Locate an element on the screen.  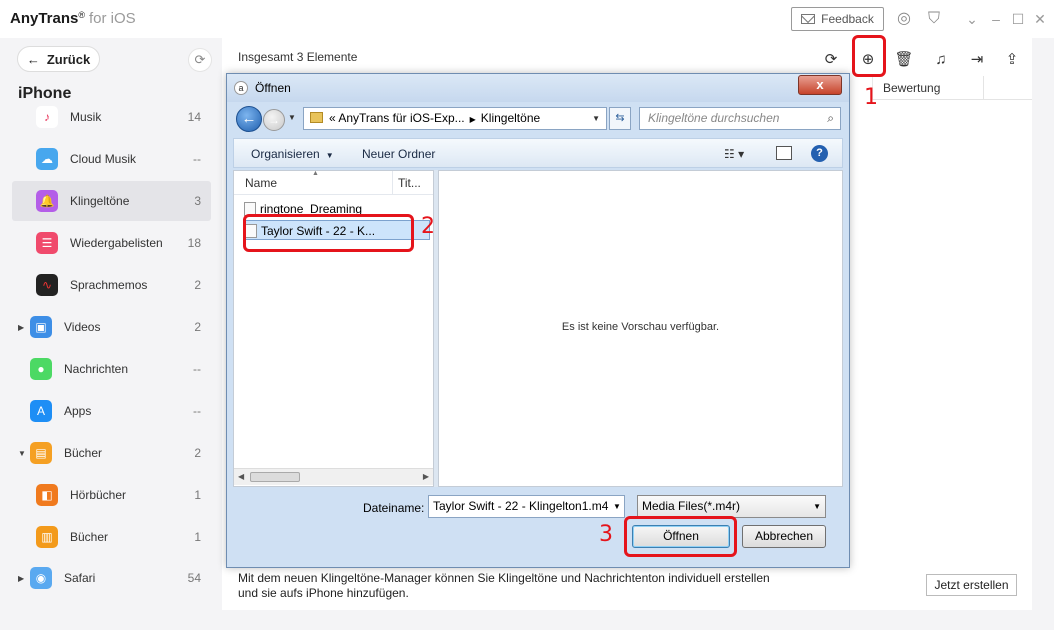
arrow-left-icon: ← is located at coordinates (33, 59).